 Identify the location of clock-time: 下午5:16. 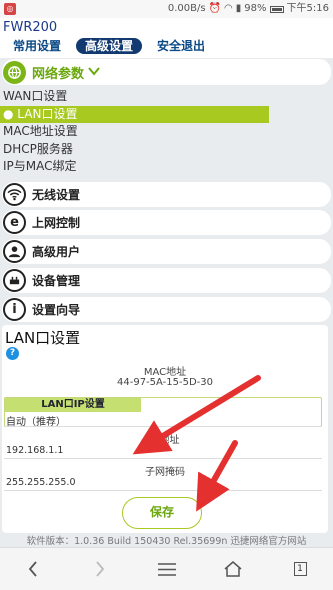
(307, 8).